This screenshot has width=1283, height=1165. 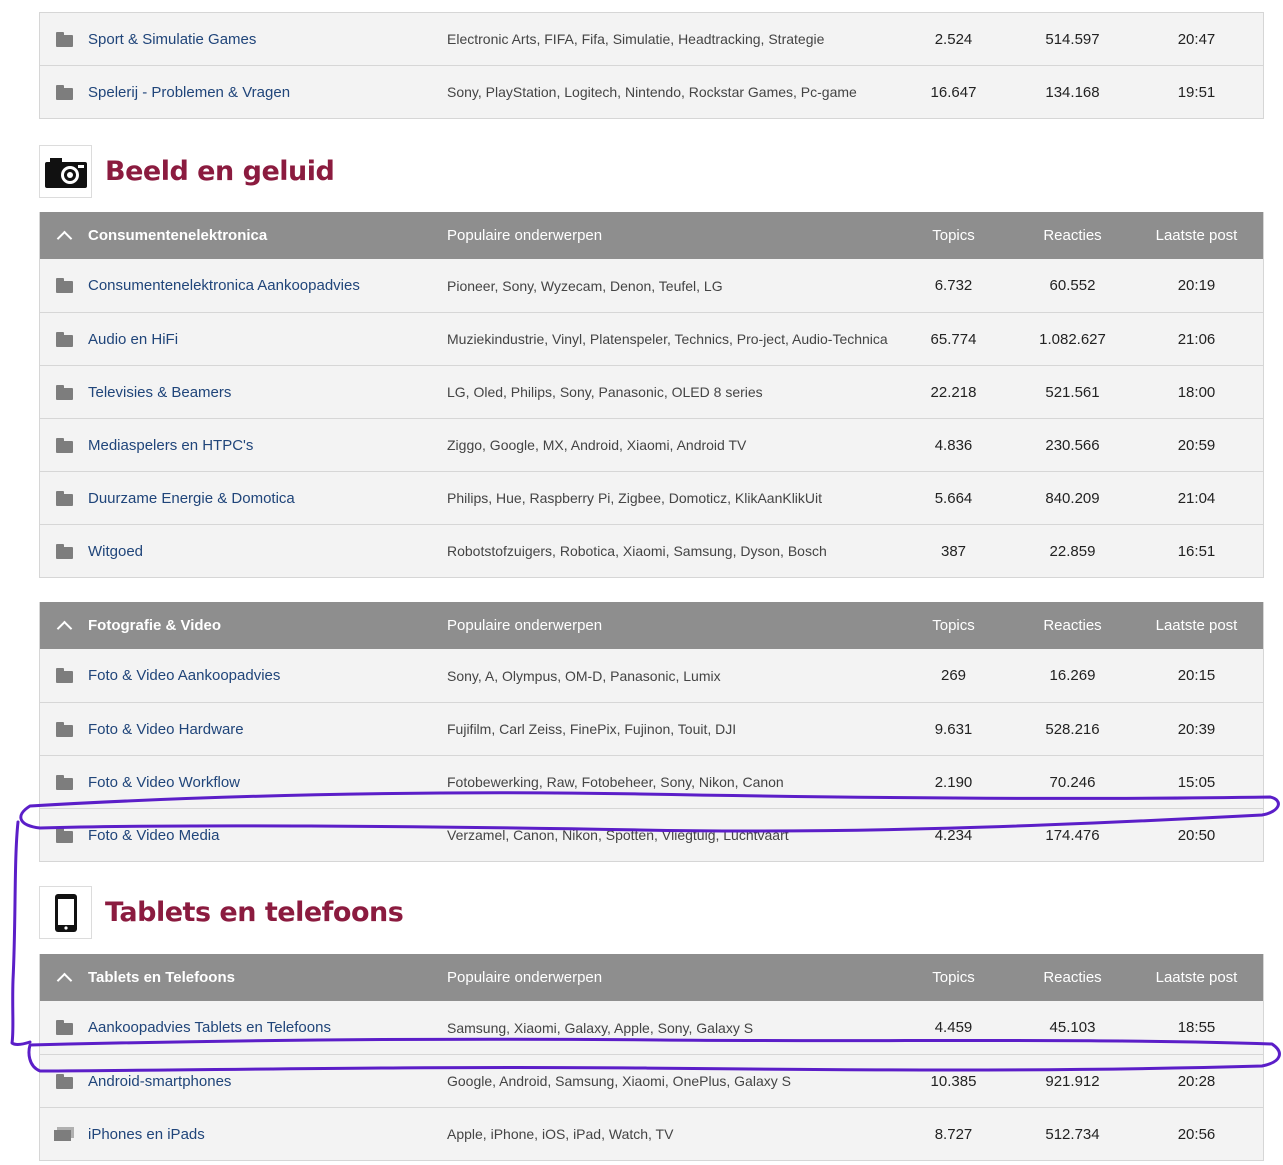 I want to click on reacties-count: 134.168, so click(x=1072, y=92).